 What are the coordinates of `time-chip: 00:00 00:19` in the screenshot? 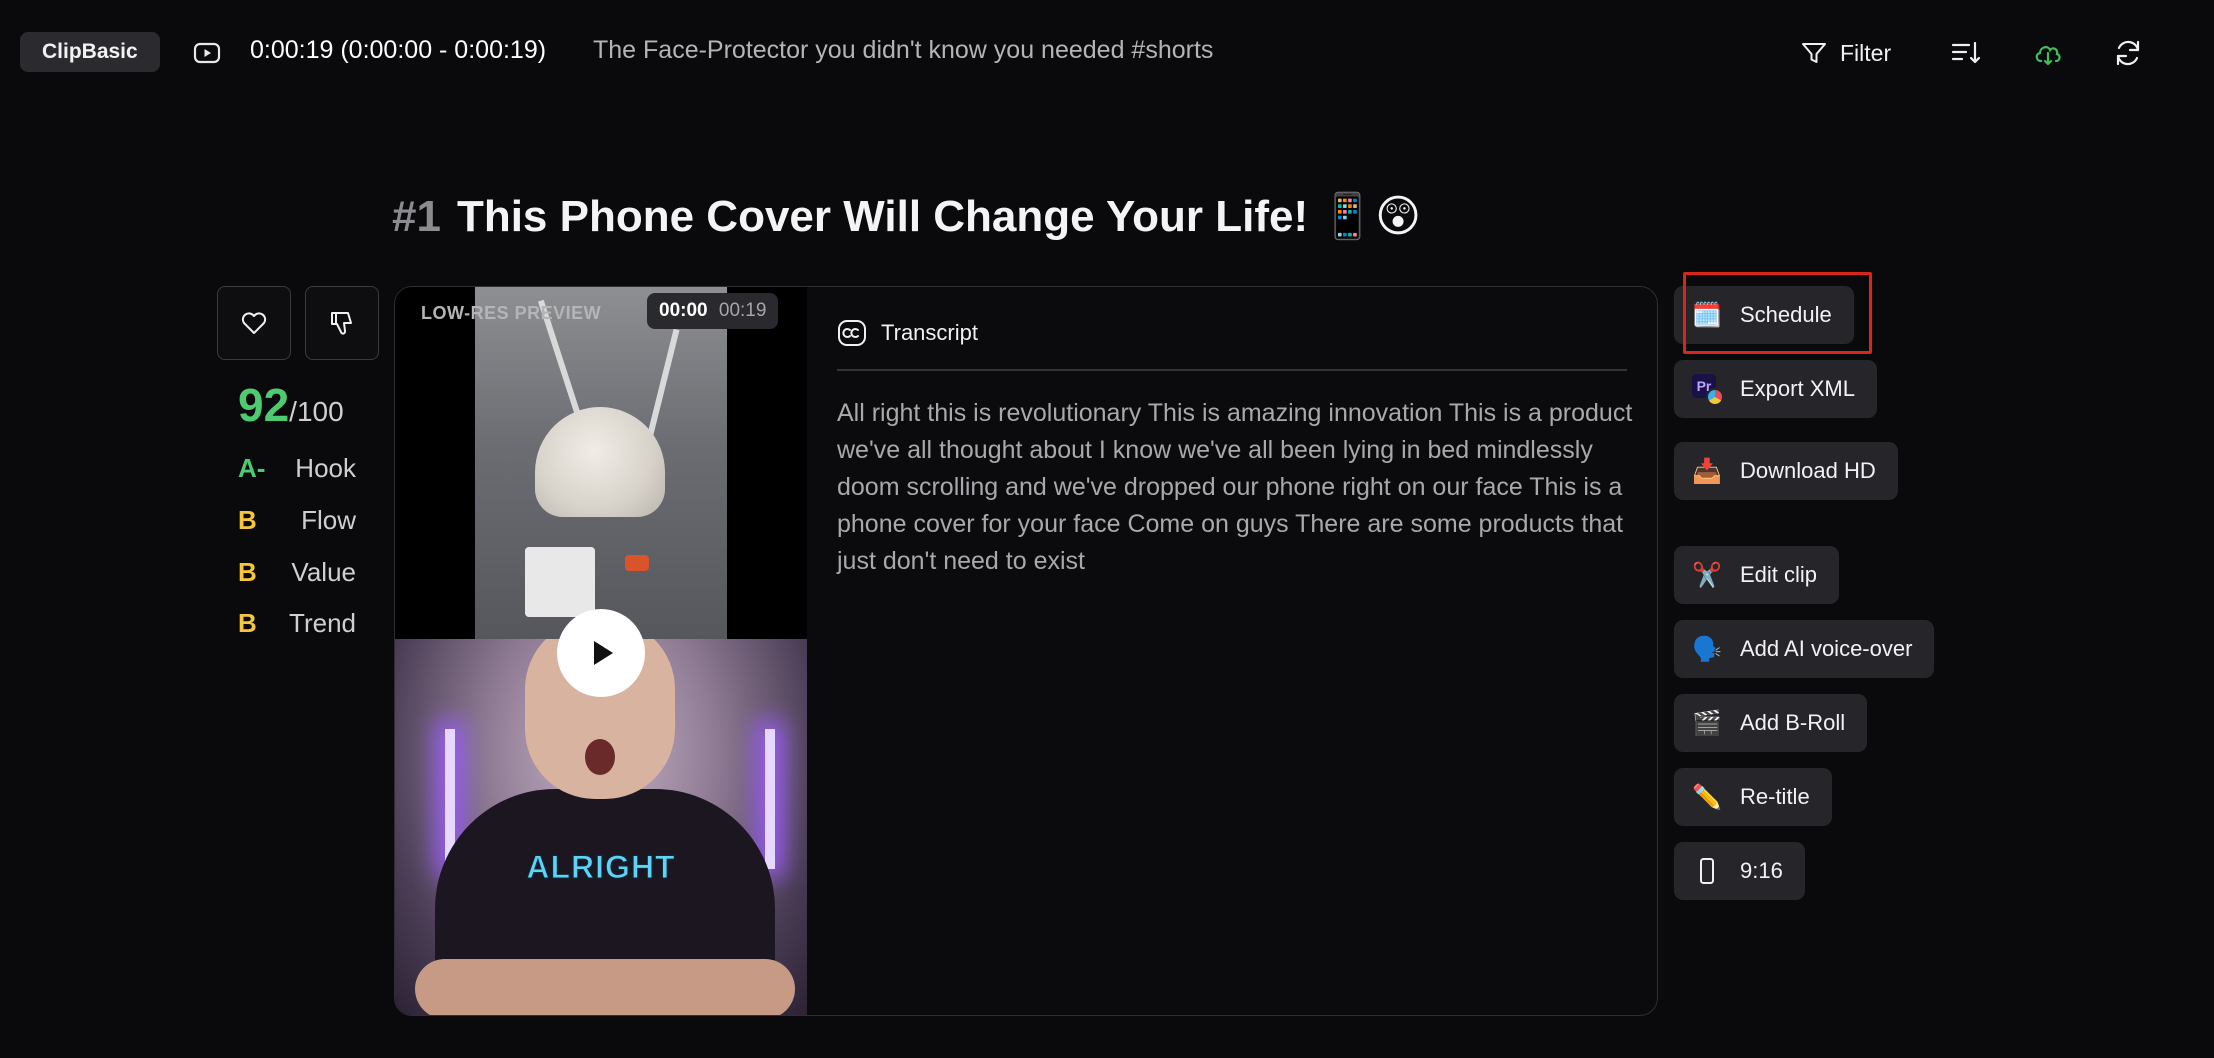 It's located at (713, 311).